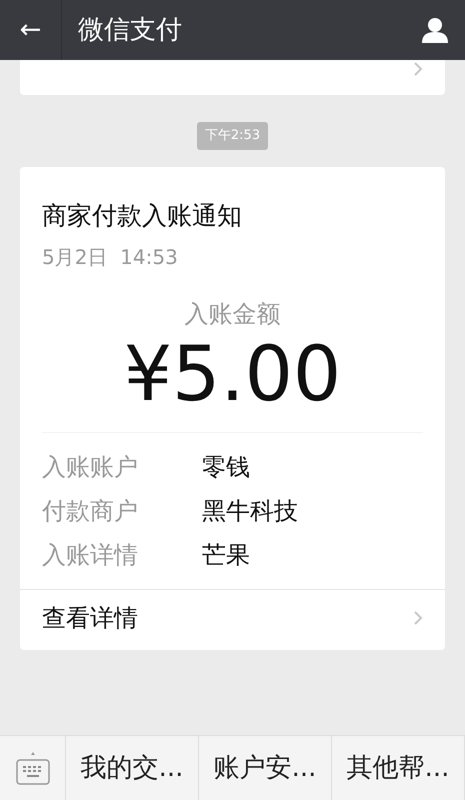  What do you see at coordinates (142, 216) in the screenshot?
I see `card-title: 商家付款入账通知` at bounding box center [142, 216].